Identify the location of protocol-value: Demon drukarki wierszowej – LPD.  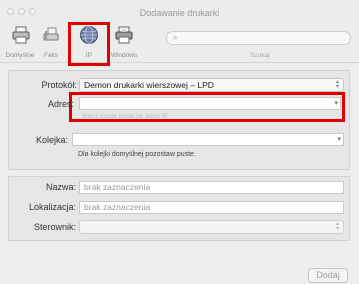
(149, 85).